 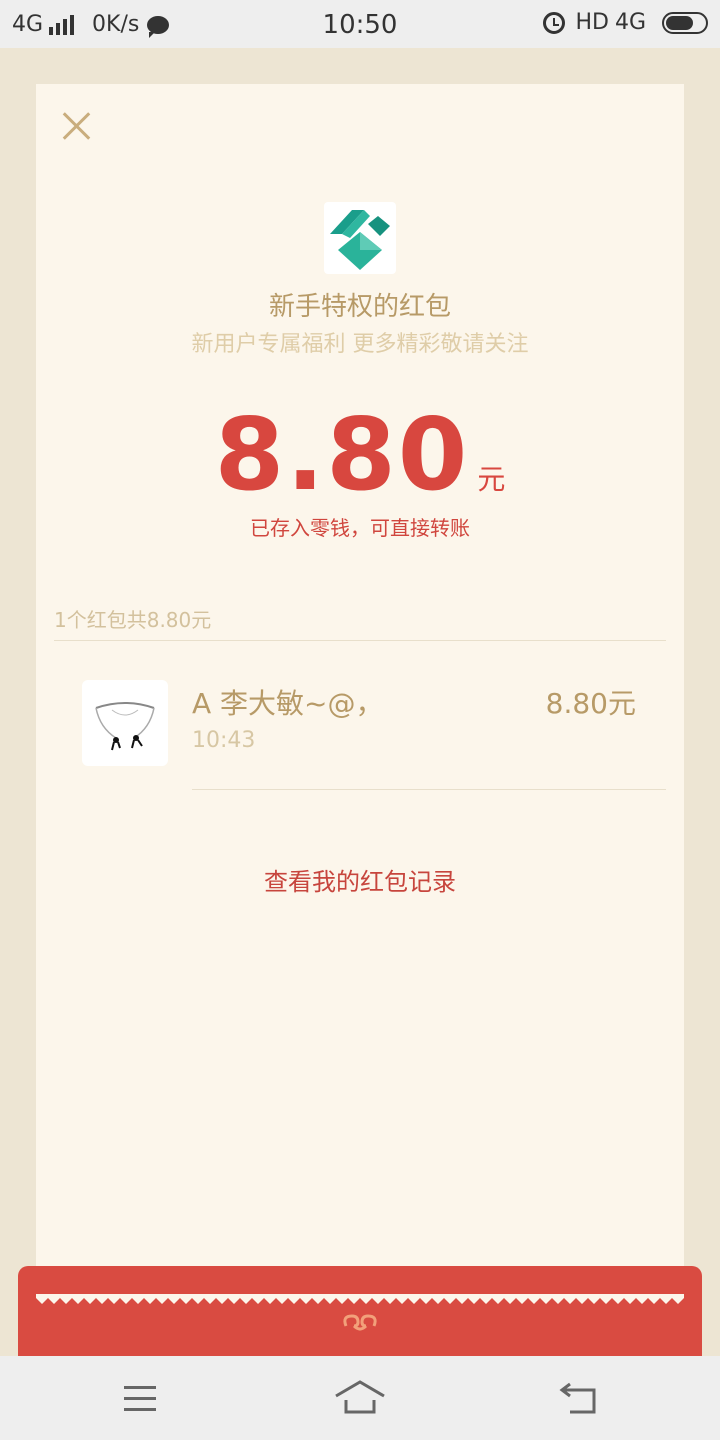 What do you see at coordinates (360, 1299) in the screenshot?
I see `zigzag-edge` at bounding box center [360, 1299].